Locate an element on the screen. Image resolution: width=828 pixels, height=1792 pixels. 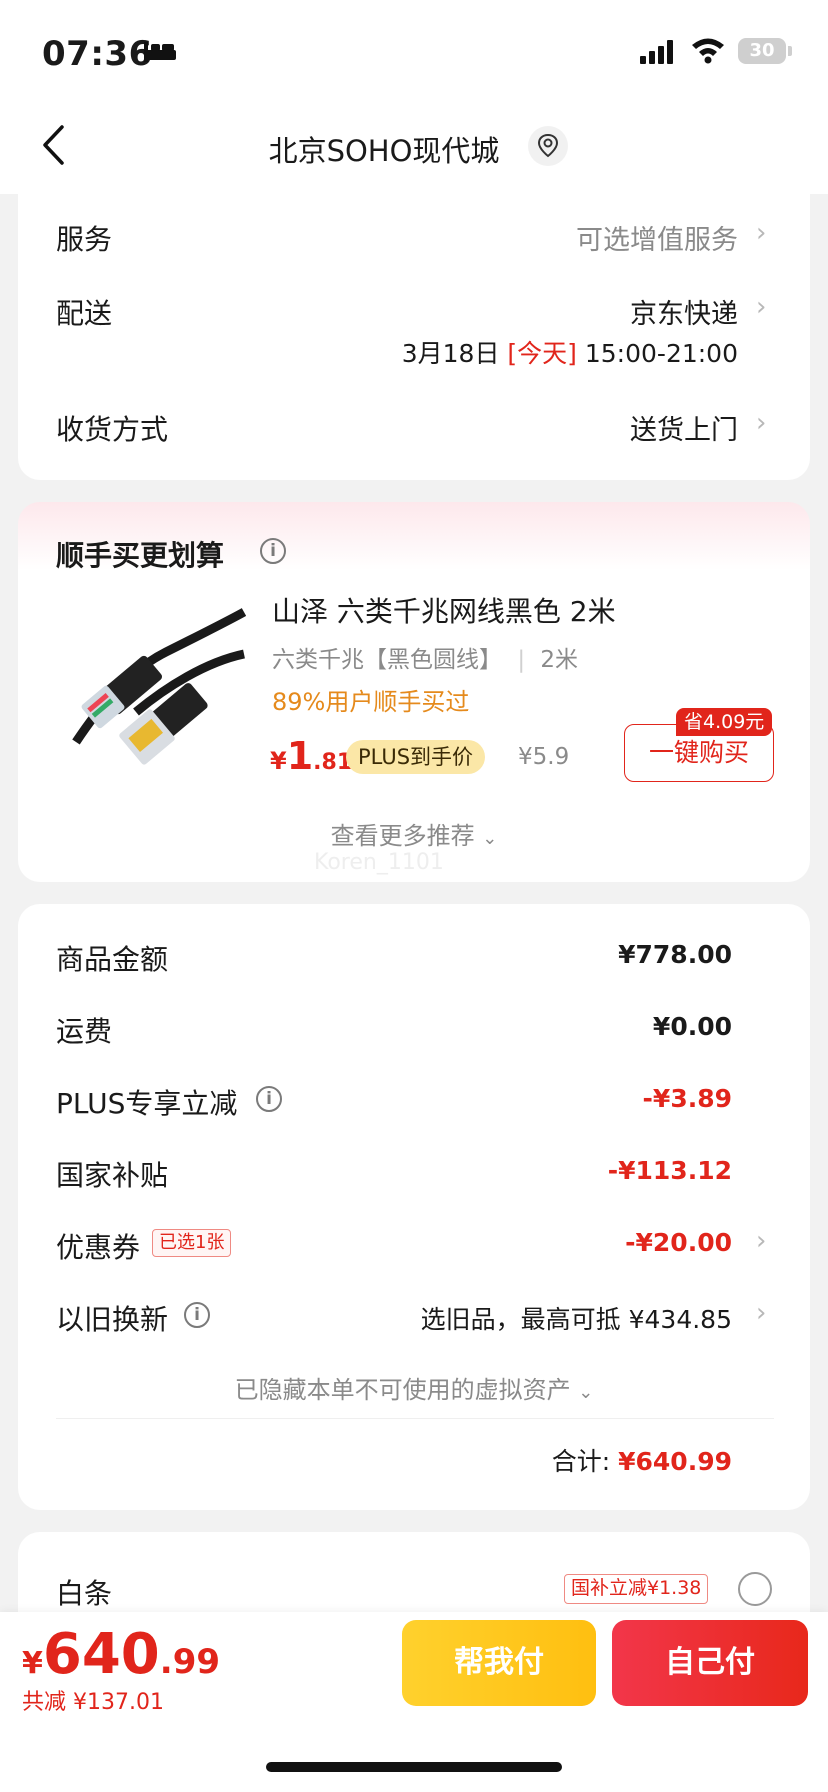
battery-tip is located at coordinates (790, 51).